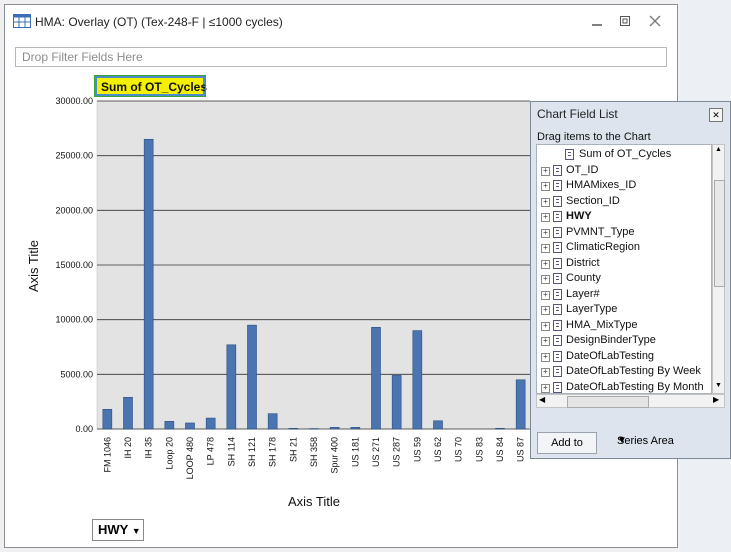 The height and width of the screenshot is (552, 731). I want to click on field-list-item: + County, so click(622, 279).